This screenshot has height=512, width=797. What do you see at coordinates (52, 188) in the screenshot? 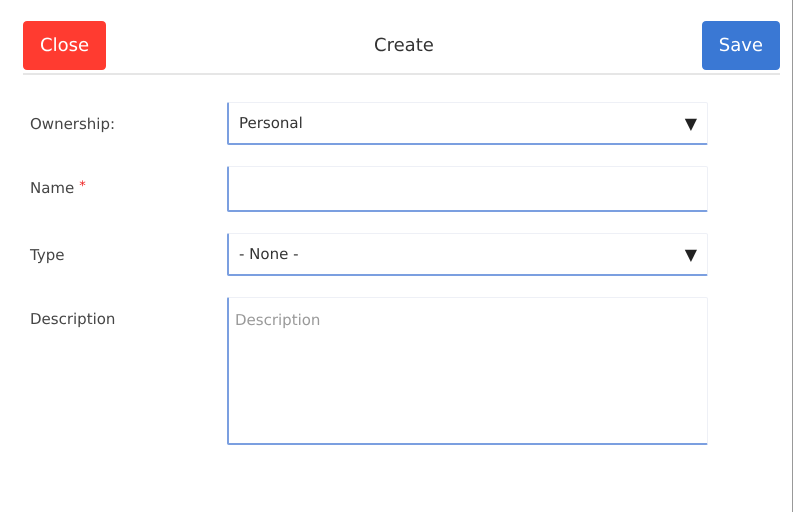
I see `field-label: Name` at bounding box center [52, 188].